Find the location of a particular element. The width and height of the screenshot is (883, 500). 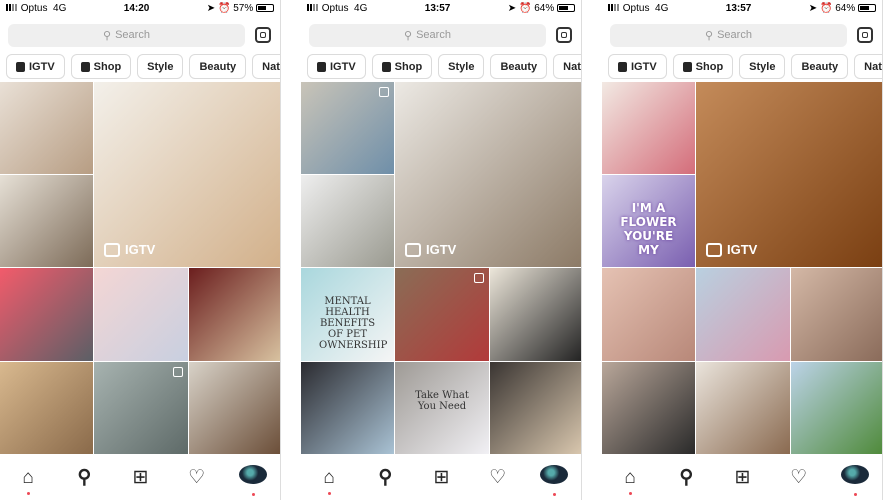

tile-caption-text: I'M A FLOWER YOU'RE MY is located at coordinates (648, 228).